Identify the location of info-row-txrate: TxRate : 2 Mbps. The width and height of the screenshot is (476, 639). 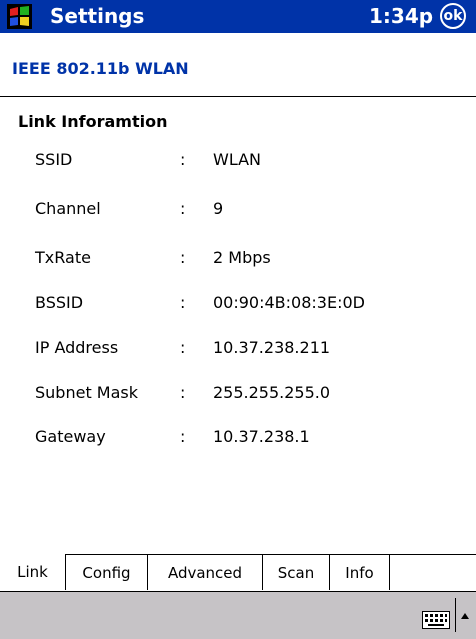
(238, 258).